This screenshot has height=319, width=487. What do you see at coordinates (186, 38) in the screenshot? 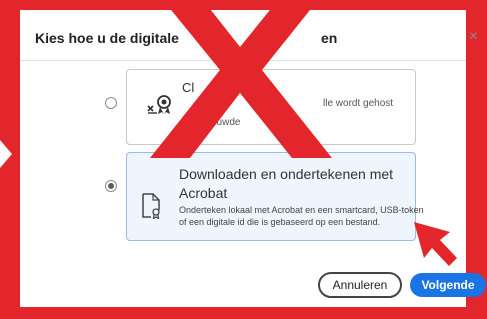
I see `dialog-title: Kies hoe u de digitale en` at bounding box center [186, 38].